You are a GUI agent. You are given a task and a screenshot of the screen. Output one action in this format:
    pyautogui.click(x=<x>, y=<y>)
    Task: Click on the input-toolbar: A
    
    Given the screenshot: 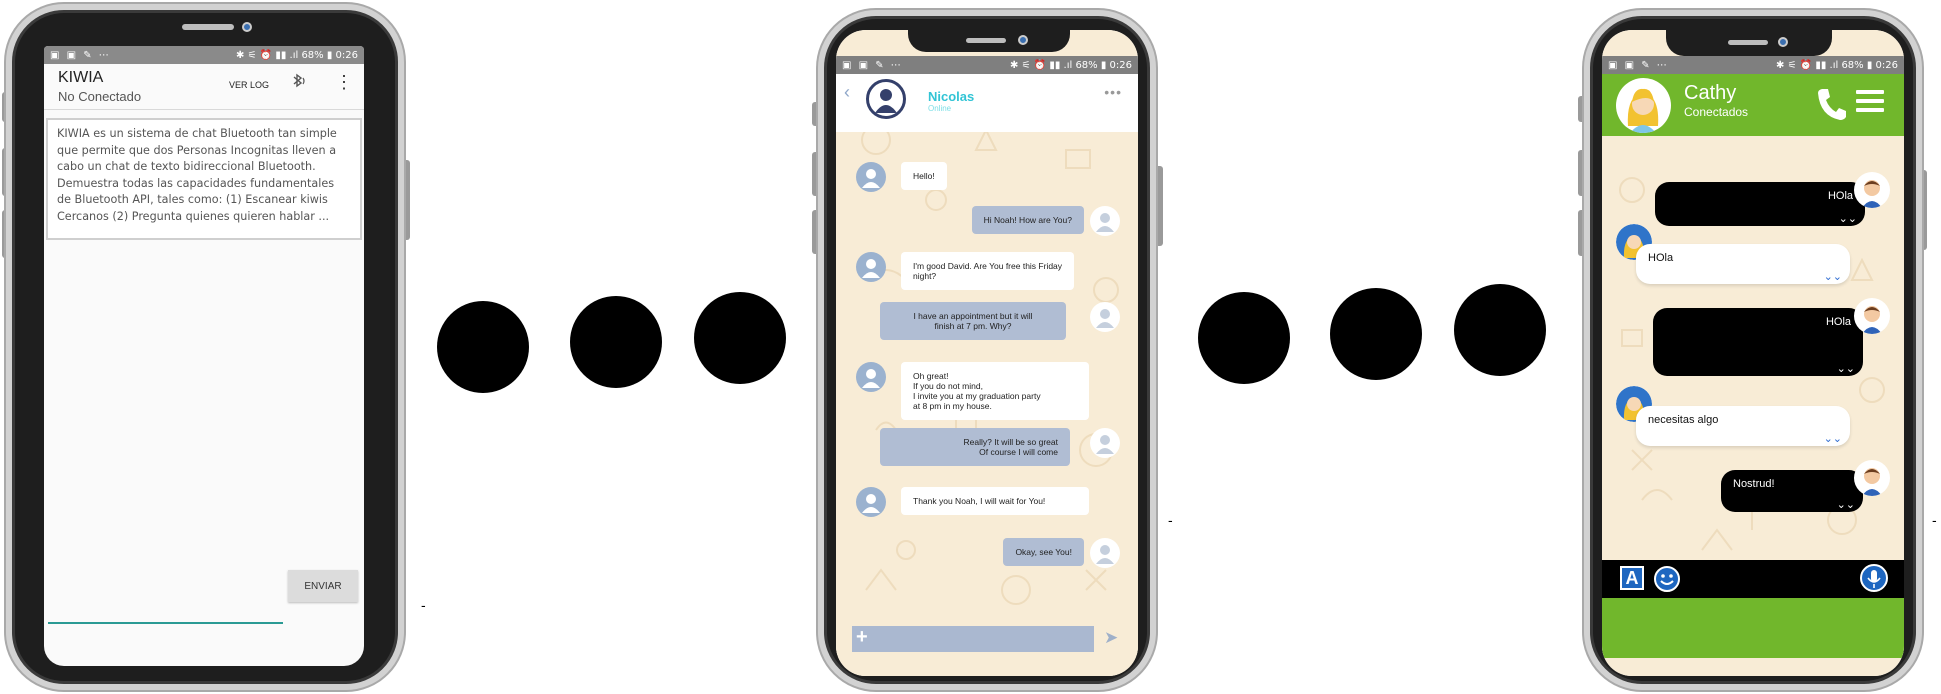 What is the action you would take?
    pyautogui.click(x=1753, y=579)
    